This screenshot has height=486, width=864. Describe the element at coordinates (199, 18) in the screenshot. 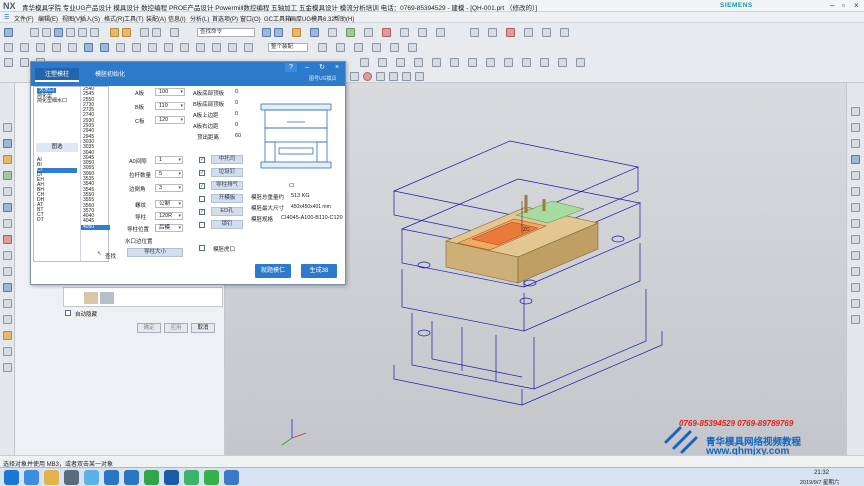

I see `menu-analysis: 分析(L)` at that location.